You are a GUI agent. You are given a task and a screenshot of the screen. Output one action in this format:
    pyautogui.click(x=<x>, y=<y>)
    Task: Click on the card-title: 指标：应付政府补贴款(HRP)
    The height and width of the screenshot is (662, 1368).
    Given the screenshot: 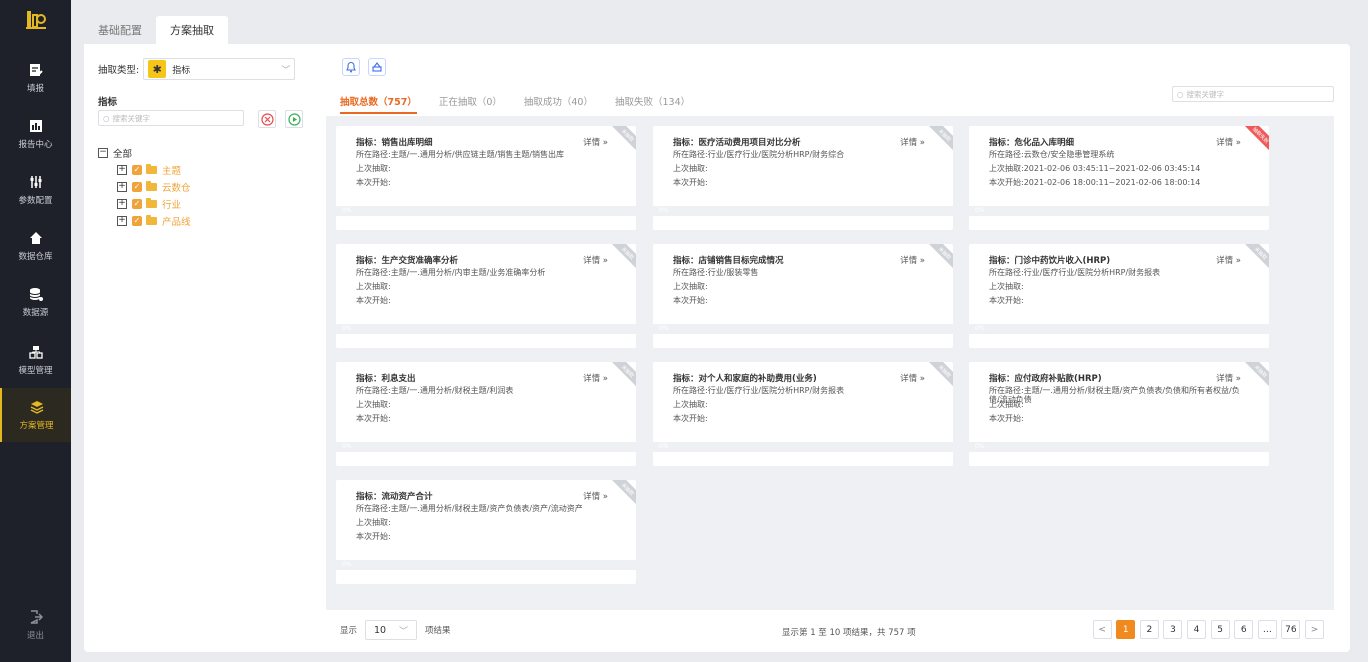 What is the action you would take?
    pyautogui.click(x=1045, y=379)
    